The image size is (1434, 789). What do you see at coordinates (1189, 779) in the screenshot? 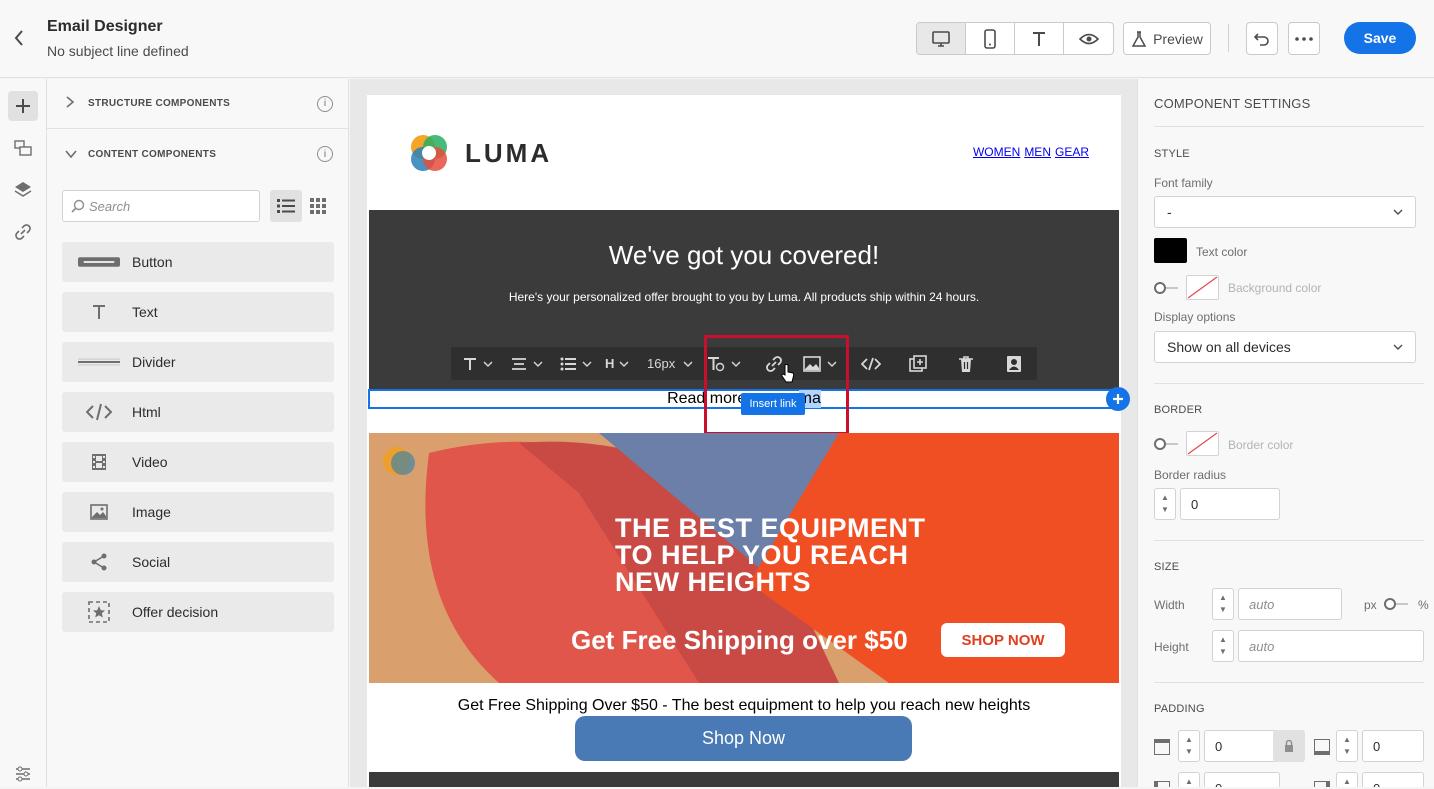
I see `padding-left-stepper: ▲▼` at bounding box center [1189, 779].